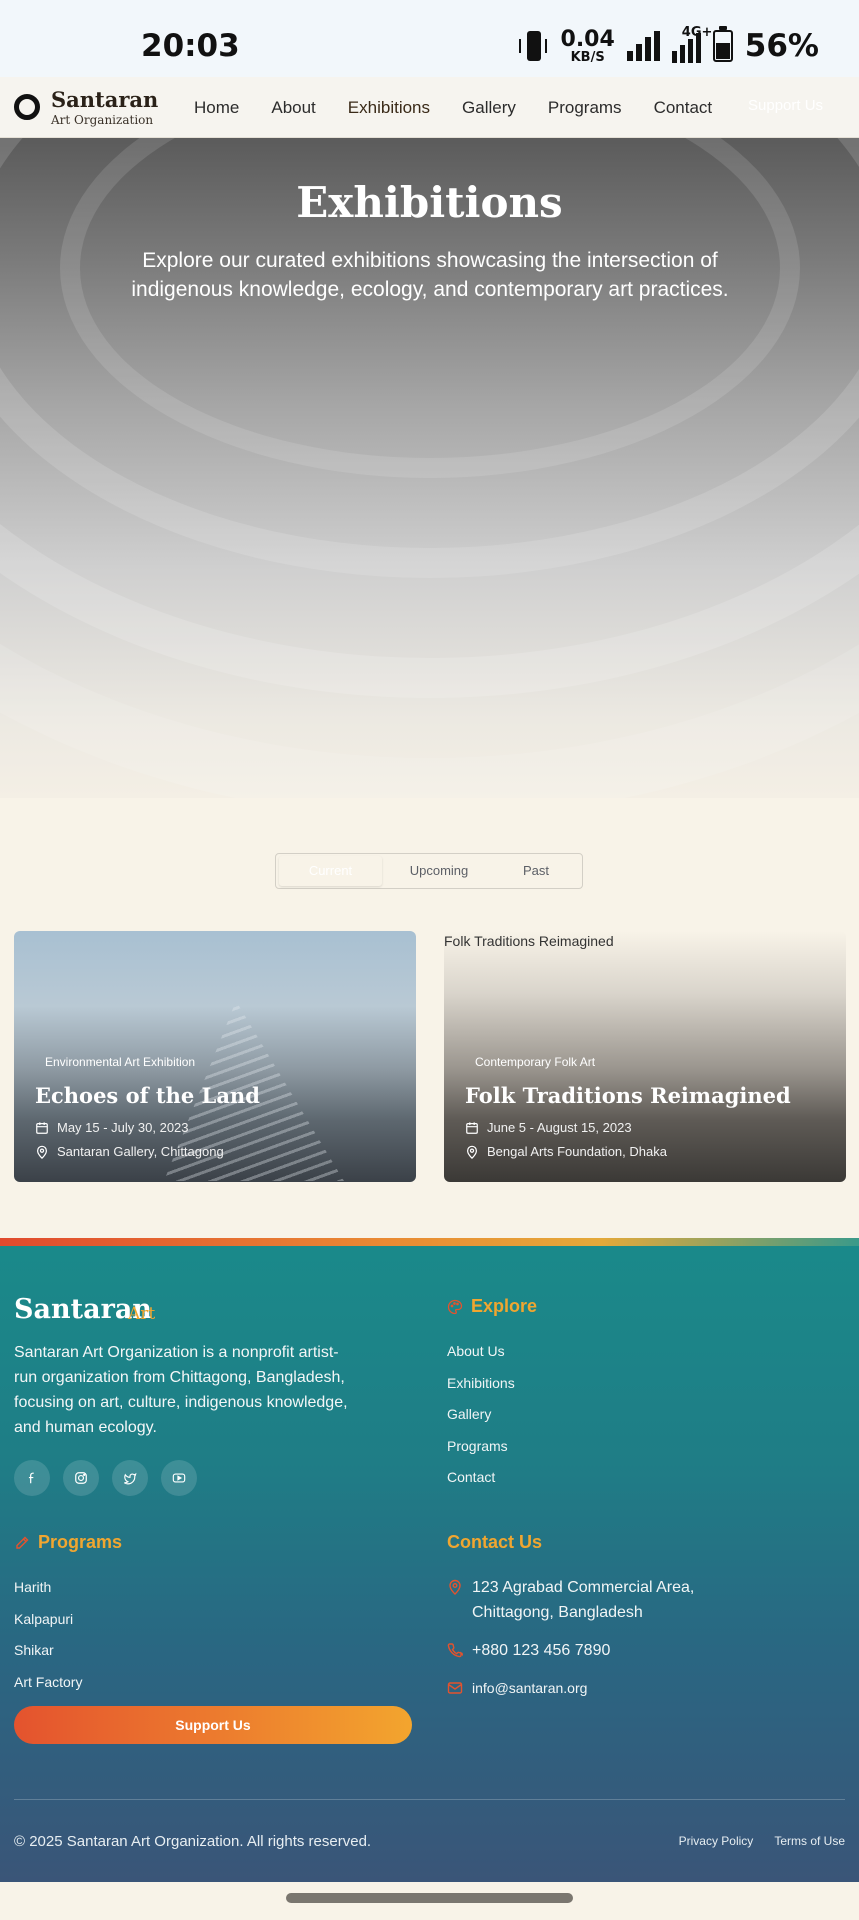 The image size is (859, 1920). I want to click on network-speed-unit: KB/S, so click(587, 57).